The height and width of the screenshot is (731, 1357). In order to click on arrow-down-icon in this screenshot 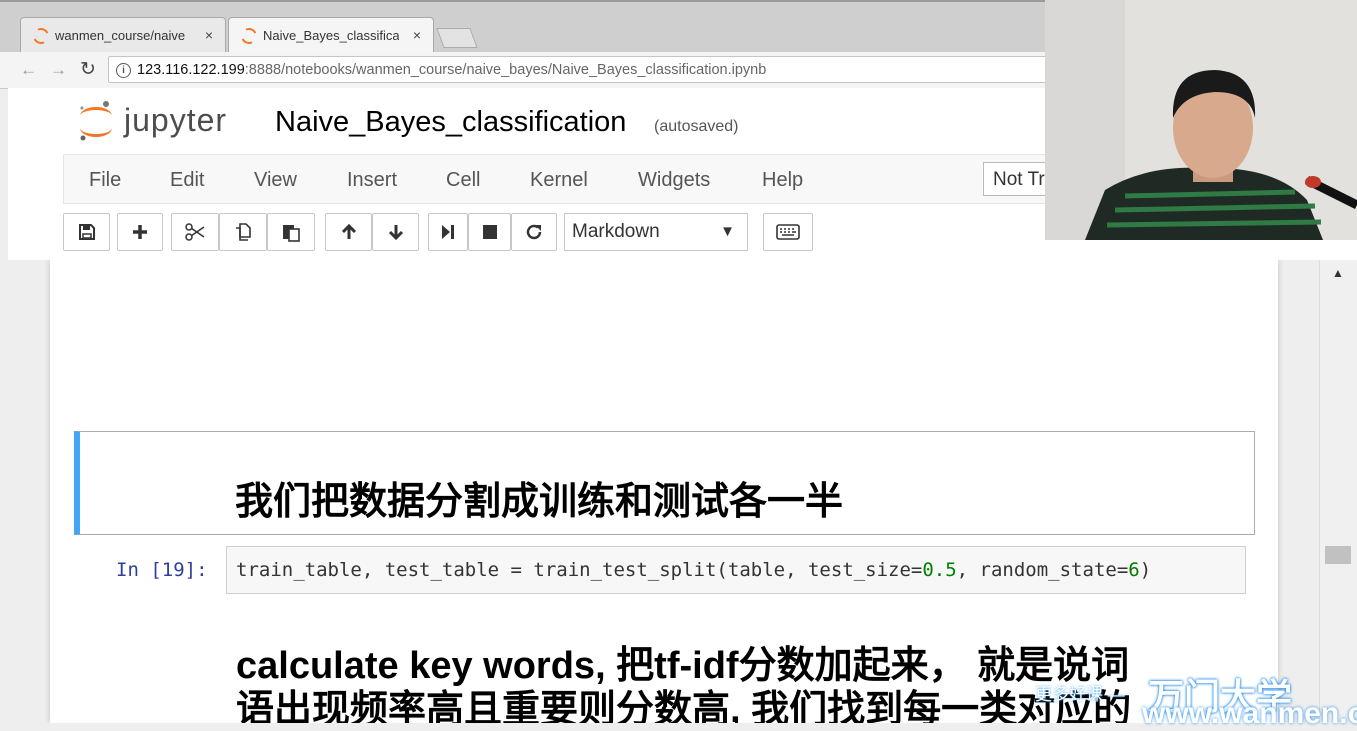, I will do `click(395, 233)`.